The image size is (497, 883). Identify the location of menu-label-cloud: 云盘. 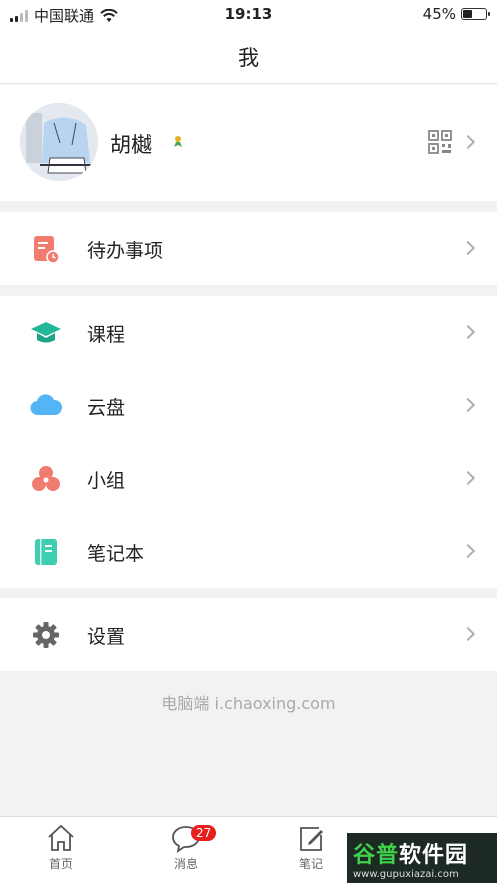
(106, 408).